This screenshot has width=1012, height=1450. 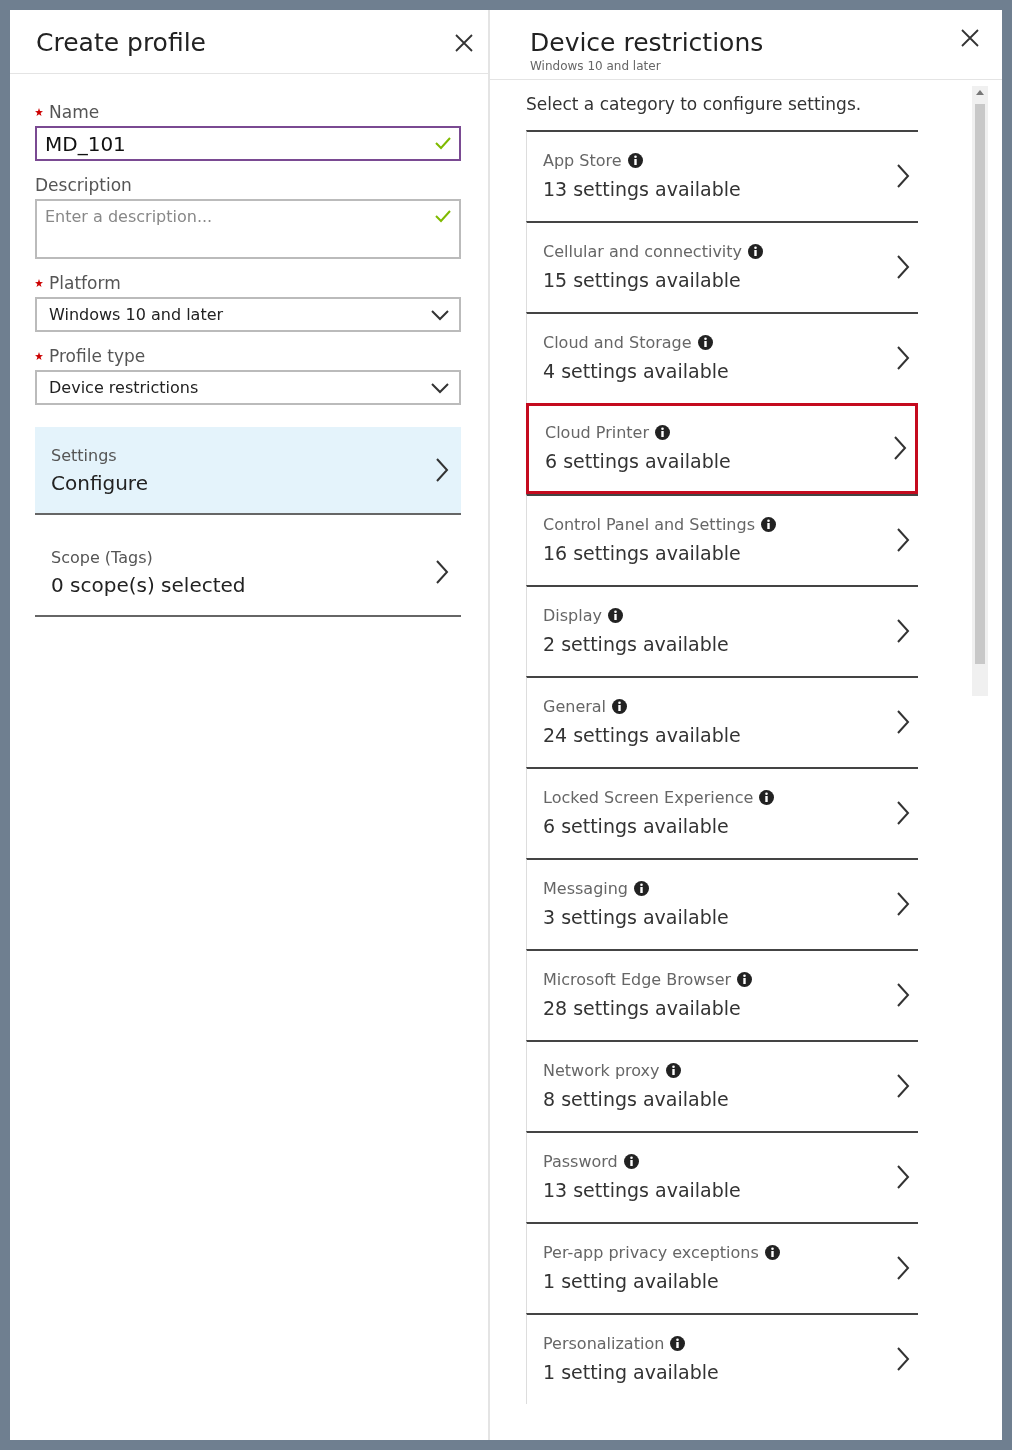 What do you see at coordinates (575, 706) in the screenshot?
I see `category-name: General` at bounding box center [575, 706].